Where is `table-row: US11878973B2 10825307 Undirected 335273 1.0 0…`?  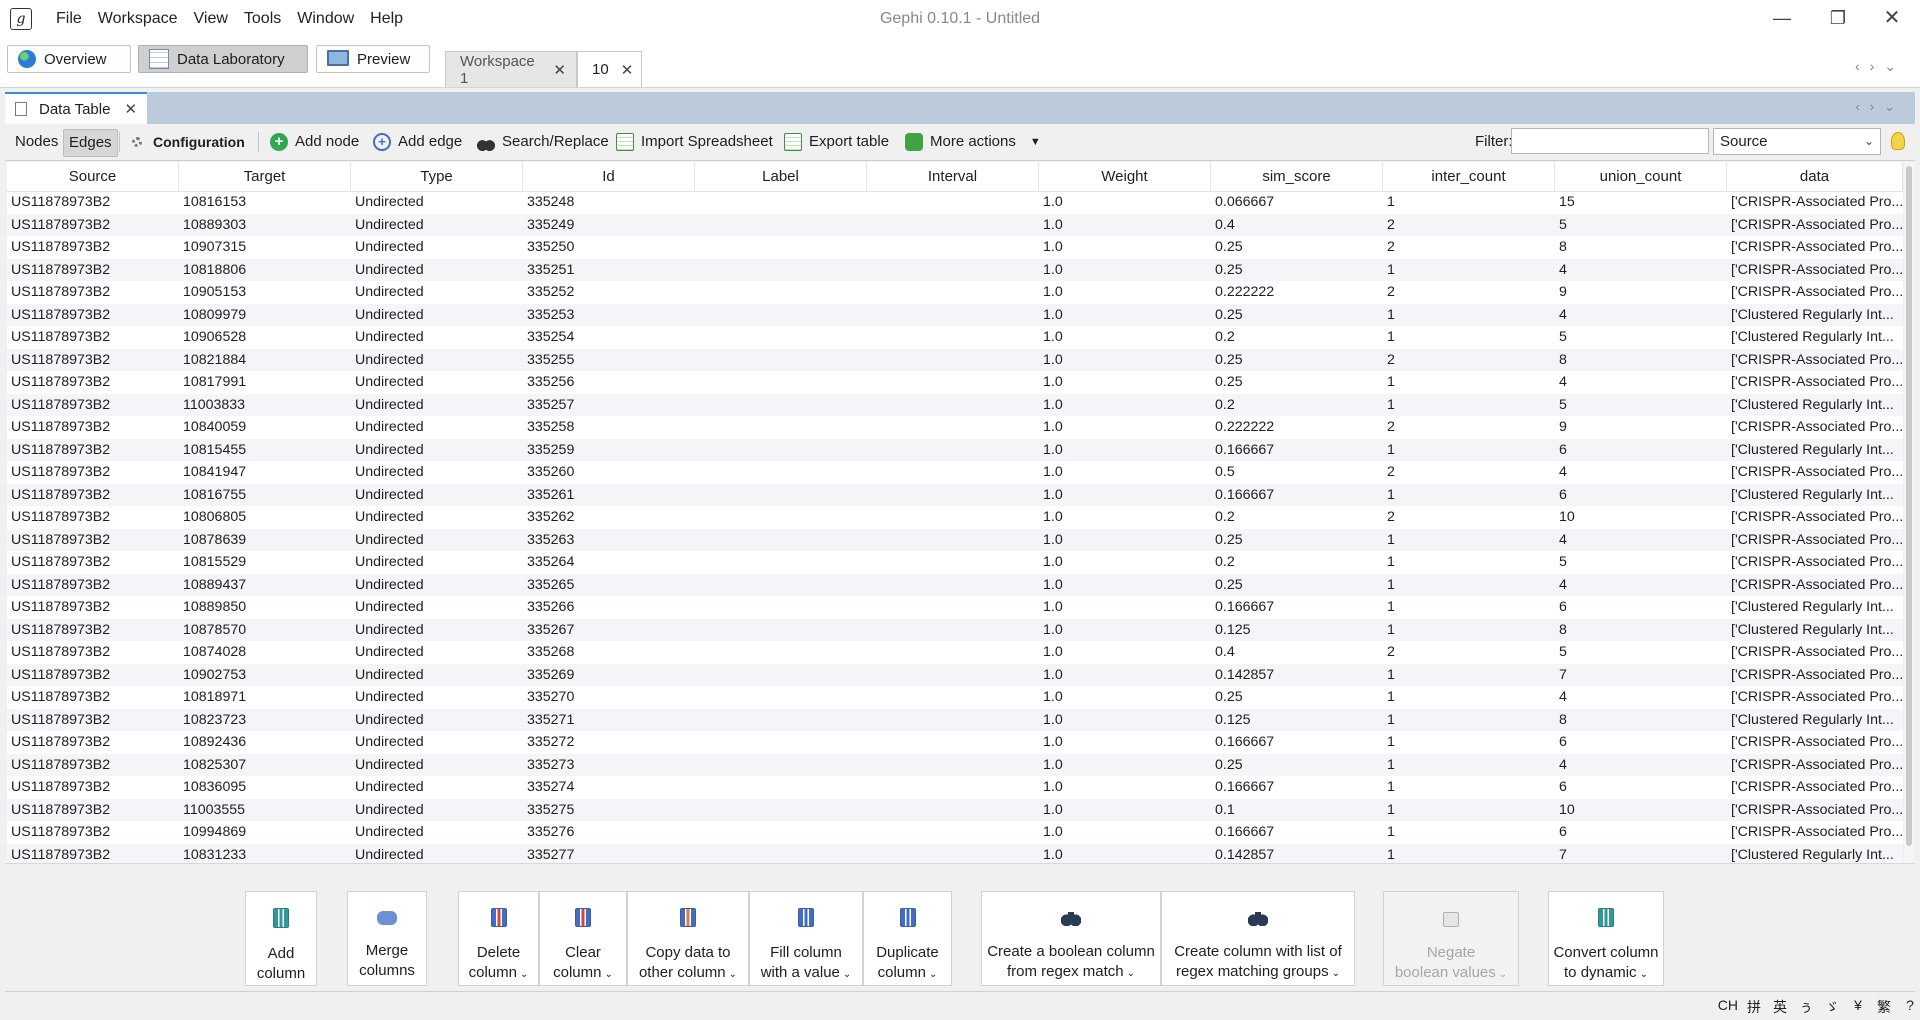 table-row: US11878973B2 10825307 Undirected 335273 1.0 0… is located at coordinates (955, 765).